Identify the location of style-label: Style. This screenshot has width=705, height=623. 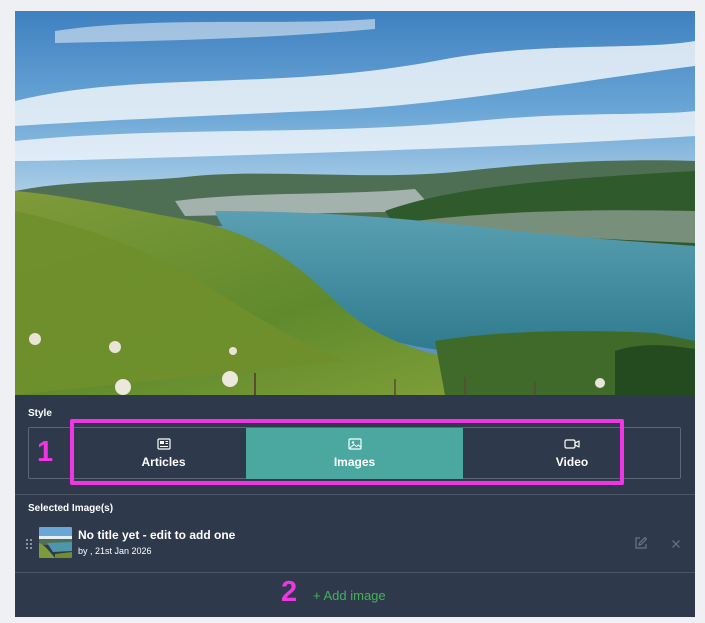
(40, 413).